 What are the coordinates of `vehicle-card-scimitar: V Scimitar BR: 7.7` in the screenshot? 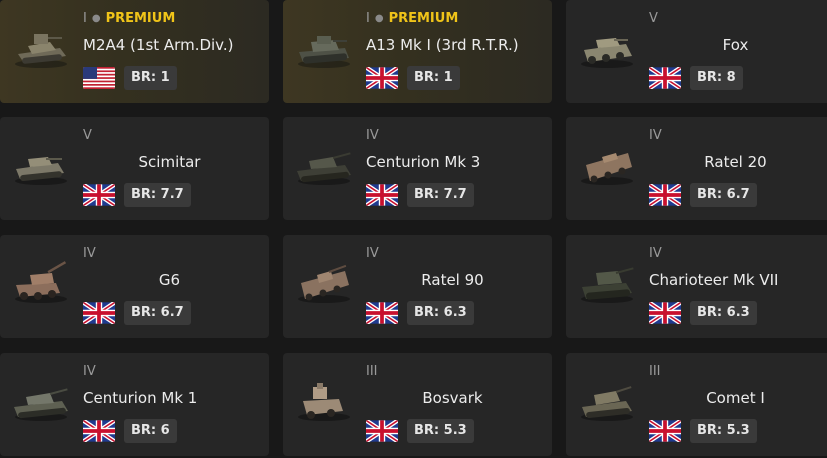 It's located at (134, 168).